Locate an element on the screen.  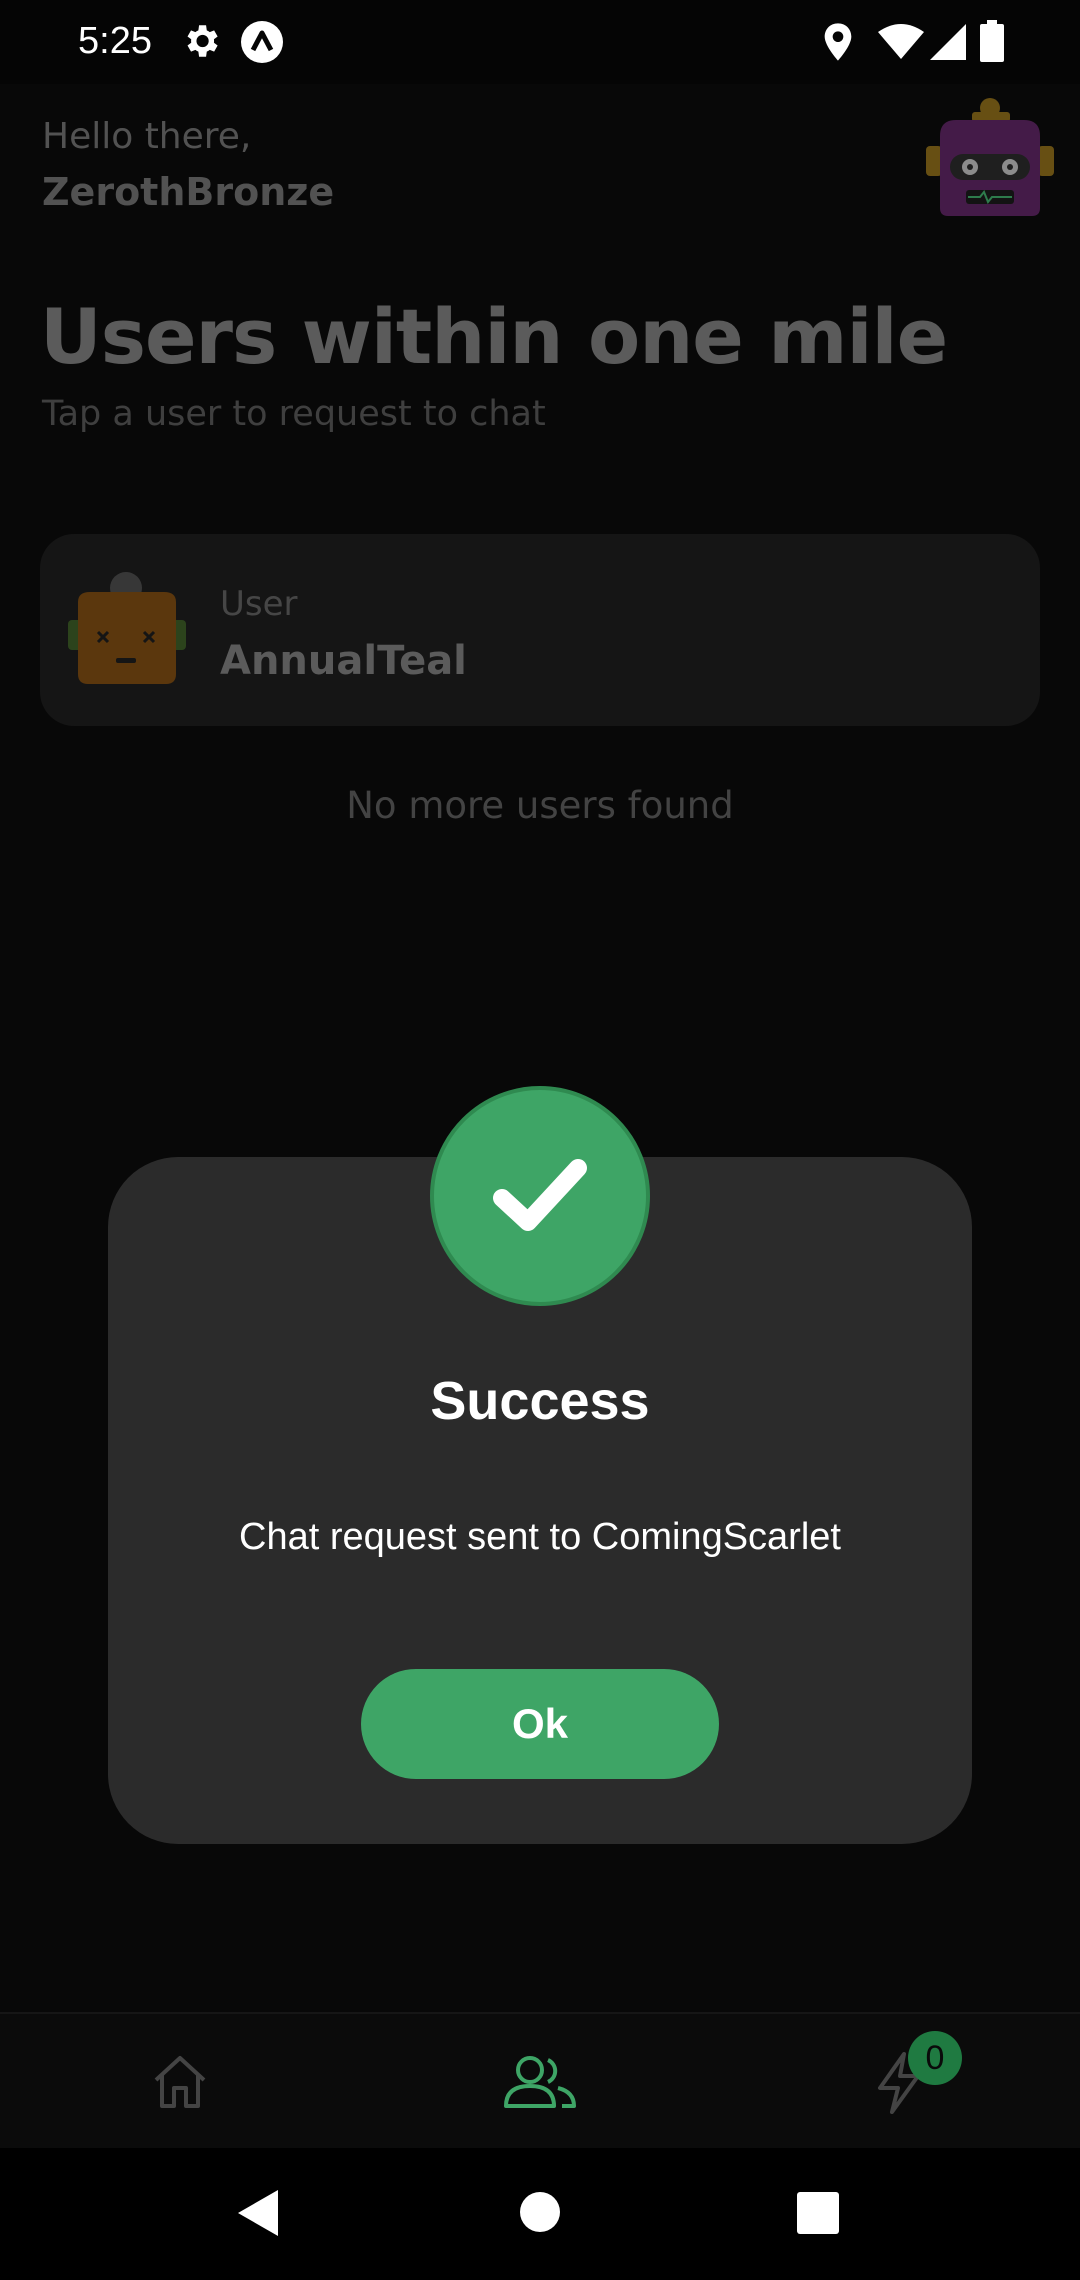
dialog-message: Chat request sent to ComingScarlet is located at coordinates (540, 1537).